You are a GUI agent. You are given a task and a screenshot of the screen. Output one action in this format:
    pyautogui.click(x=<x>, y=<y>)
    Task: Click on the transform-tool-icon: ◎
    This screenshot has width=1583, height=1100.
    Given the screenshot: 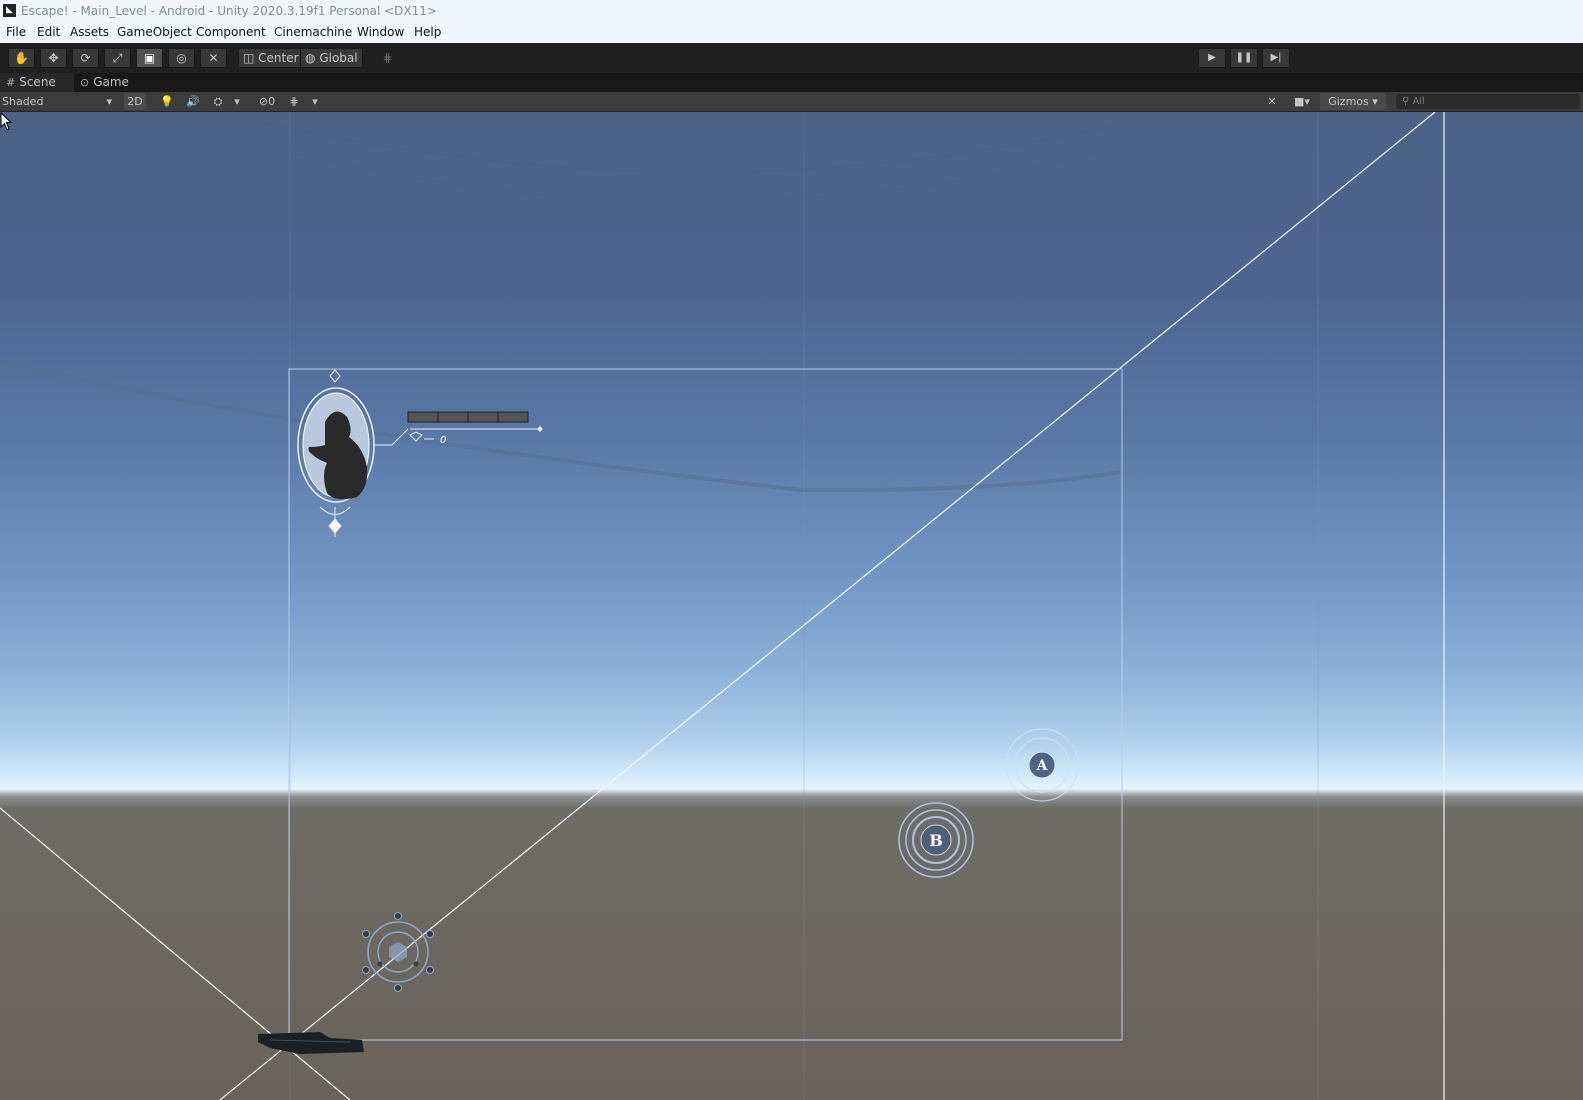 What is the action you would take?
    pyautogui.click(x=181, y=58)
    